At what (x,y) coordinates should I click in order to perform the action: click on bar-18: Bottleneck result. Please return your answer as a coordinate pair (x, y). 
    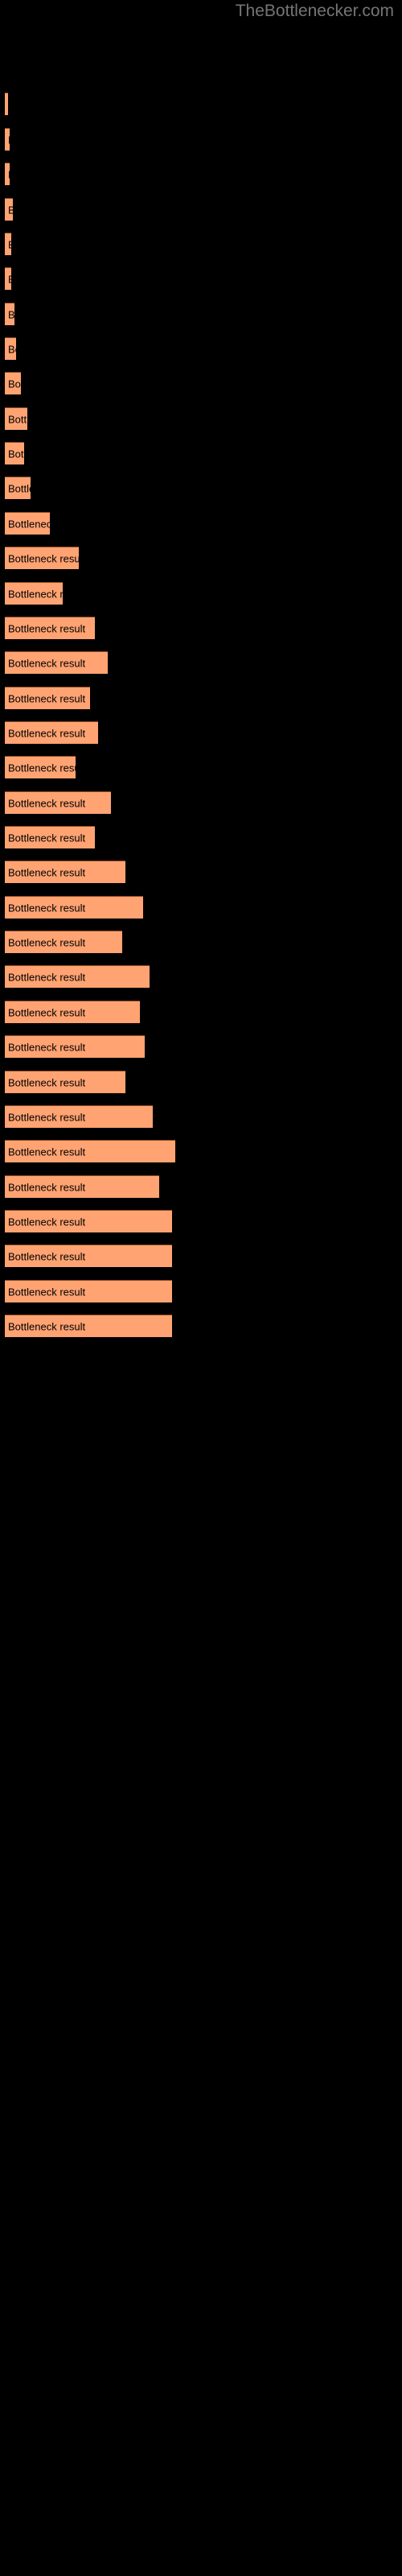
    Looking at the image, I should click on (47, 698).